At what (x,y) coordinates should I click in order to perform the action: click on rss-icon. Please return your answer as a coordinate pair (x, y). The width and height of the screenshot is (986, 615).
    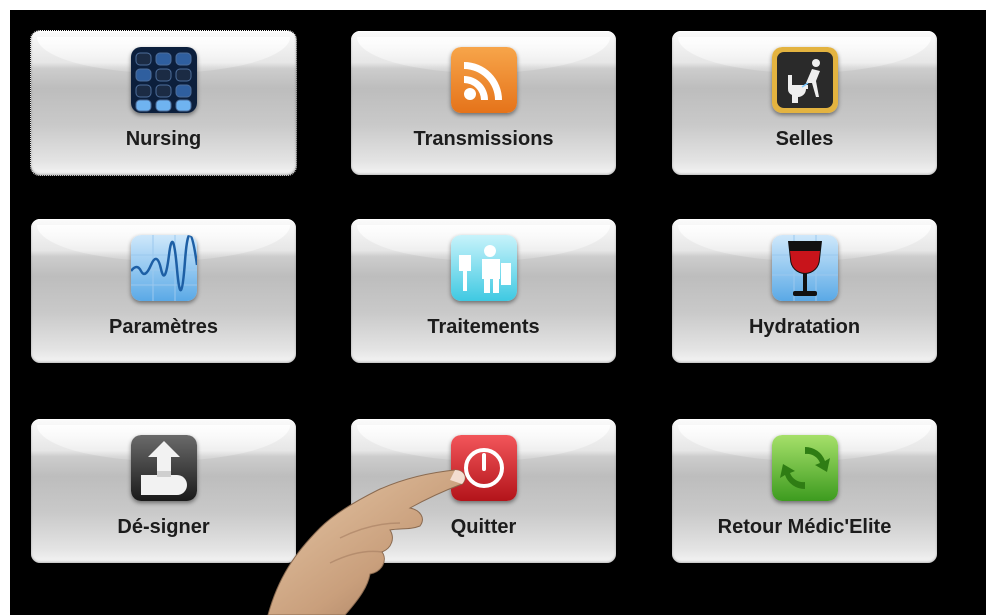
    Looking at the image, I should click on (483, 80).